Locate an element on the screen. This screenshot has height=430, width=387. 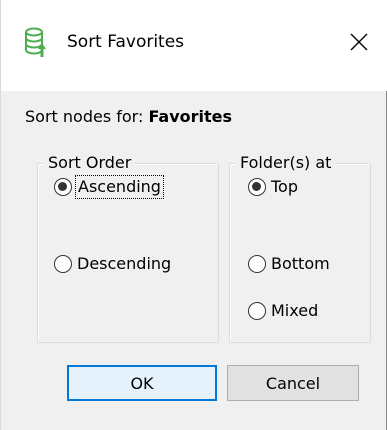
radio-descending: Descending is located at coordinates (112, 264).